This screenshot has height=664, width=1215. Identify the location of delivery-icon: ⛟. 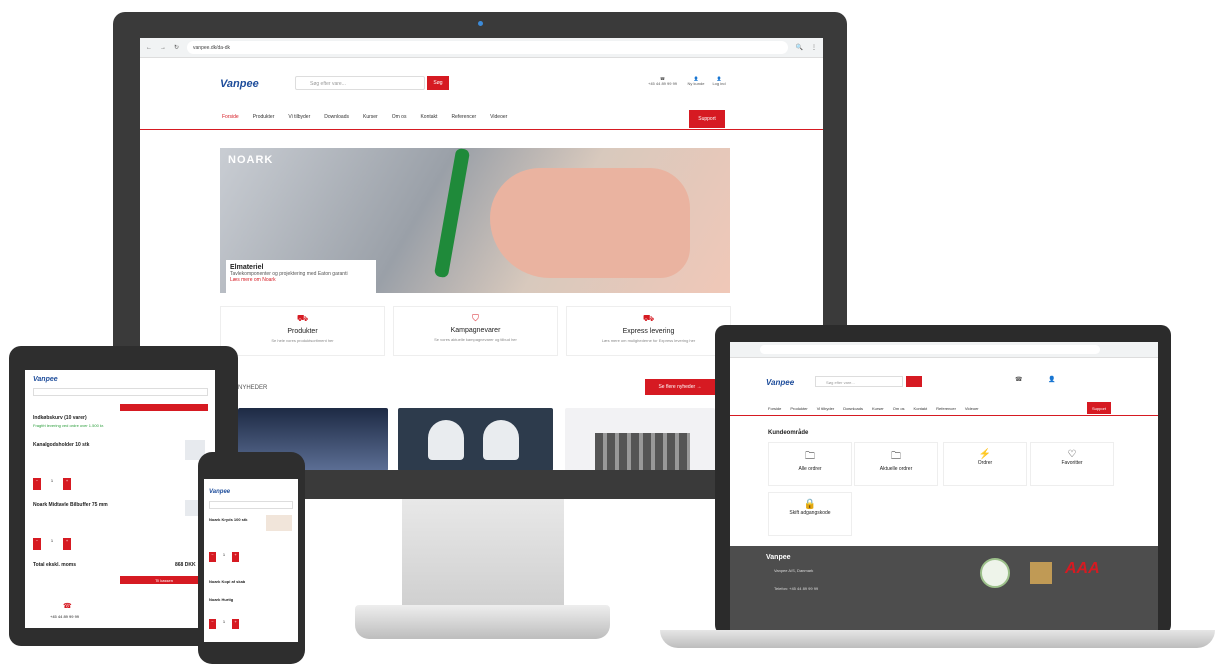
(648, 318).